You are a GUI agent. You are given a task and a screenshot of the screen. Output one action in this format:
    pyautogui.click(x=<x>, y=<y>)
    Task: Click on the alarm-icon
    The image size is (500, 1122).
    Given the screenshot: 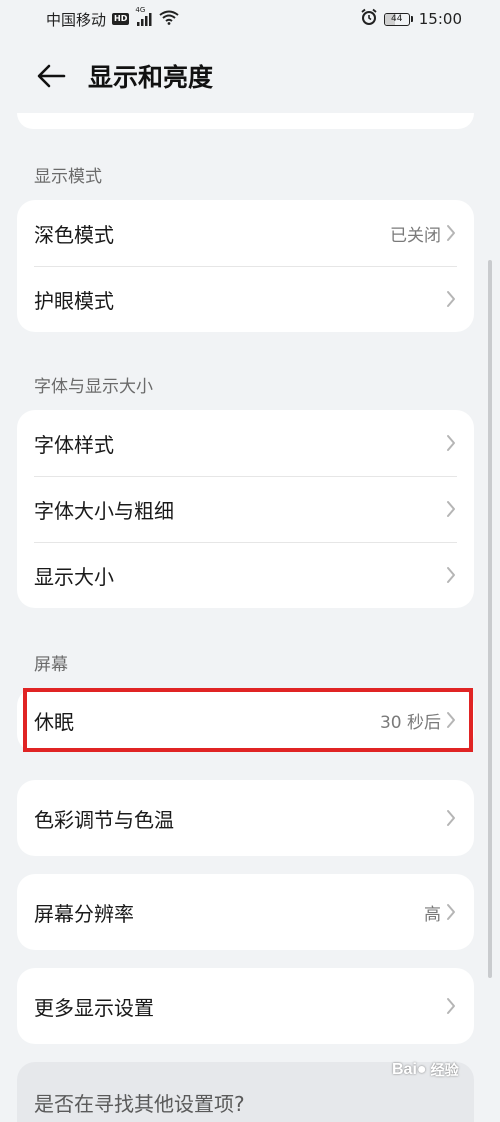 What is the action you would take?
    pyautogui.click(x=369, y=19)
    